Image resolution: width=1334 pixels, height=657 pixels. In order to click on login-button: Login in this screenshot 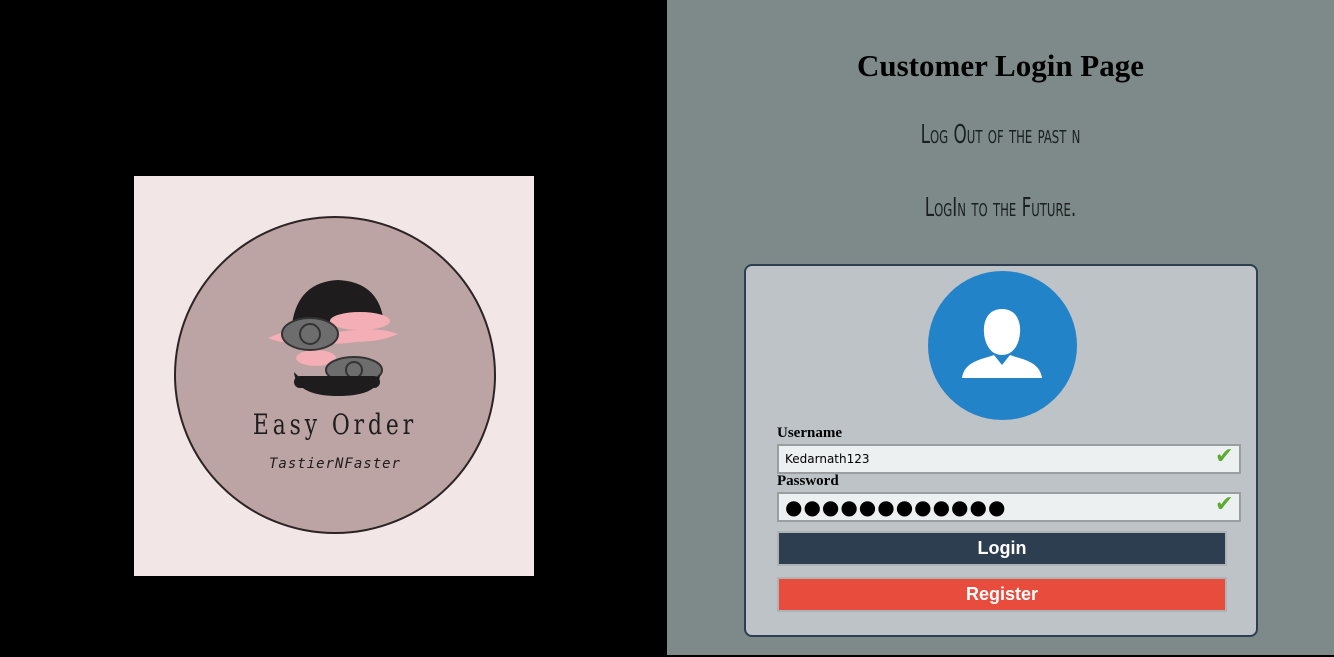, I will do `click(1002, 548)`.